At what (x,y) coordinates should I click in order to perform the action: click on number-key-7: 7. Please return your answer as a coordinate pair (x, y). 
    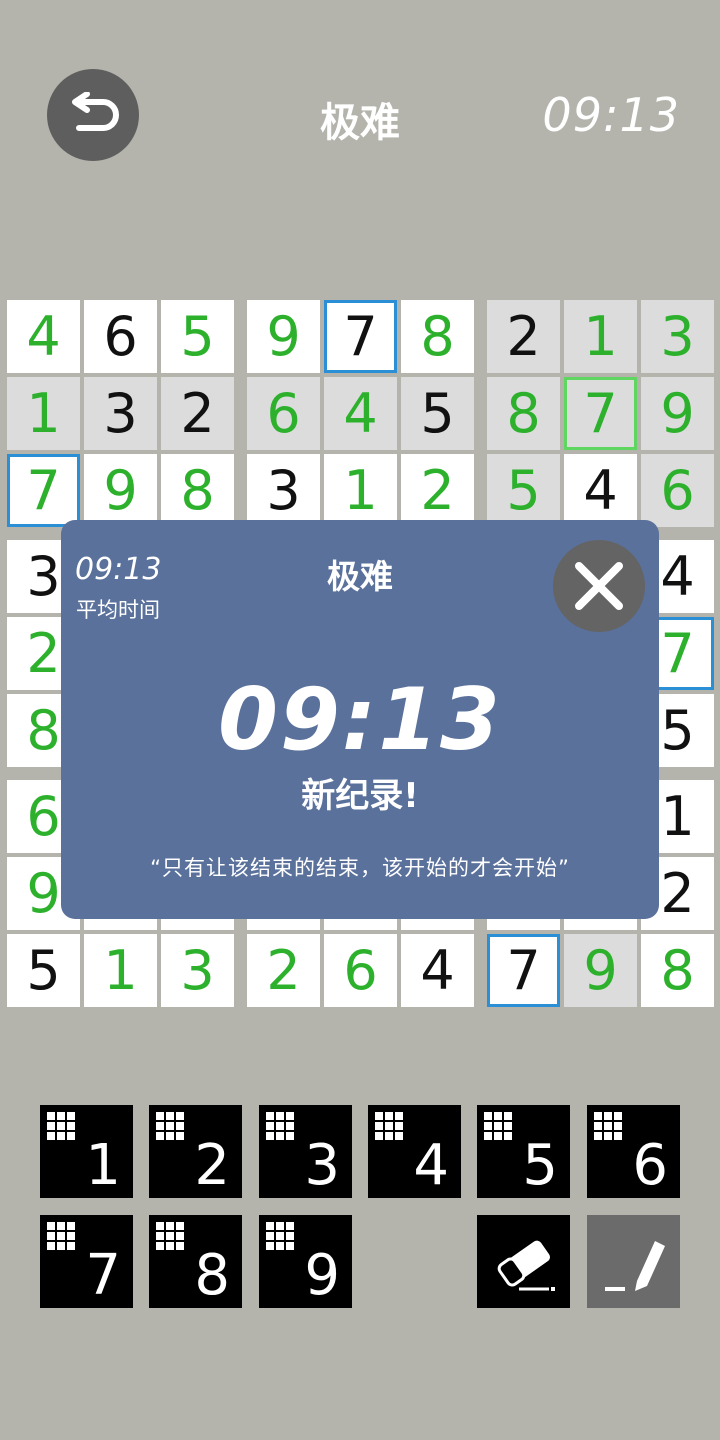
    Looking at the image, I should click on (86, 1261).